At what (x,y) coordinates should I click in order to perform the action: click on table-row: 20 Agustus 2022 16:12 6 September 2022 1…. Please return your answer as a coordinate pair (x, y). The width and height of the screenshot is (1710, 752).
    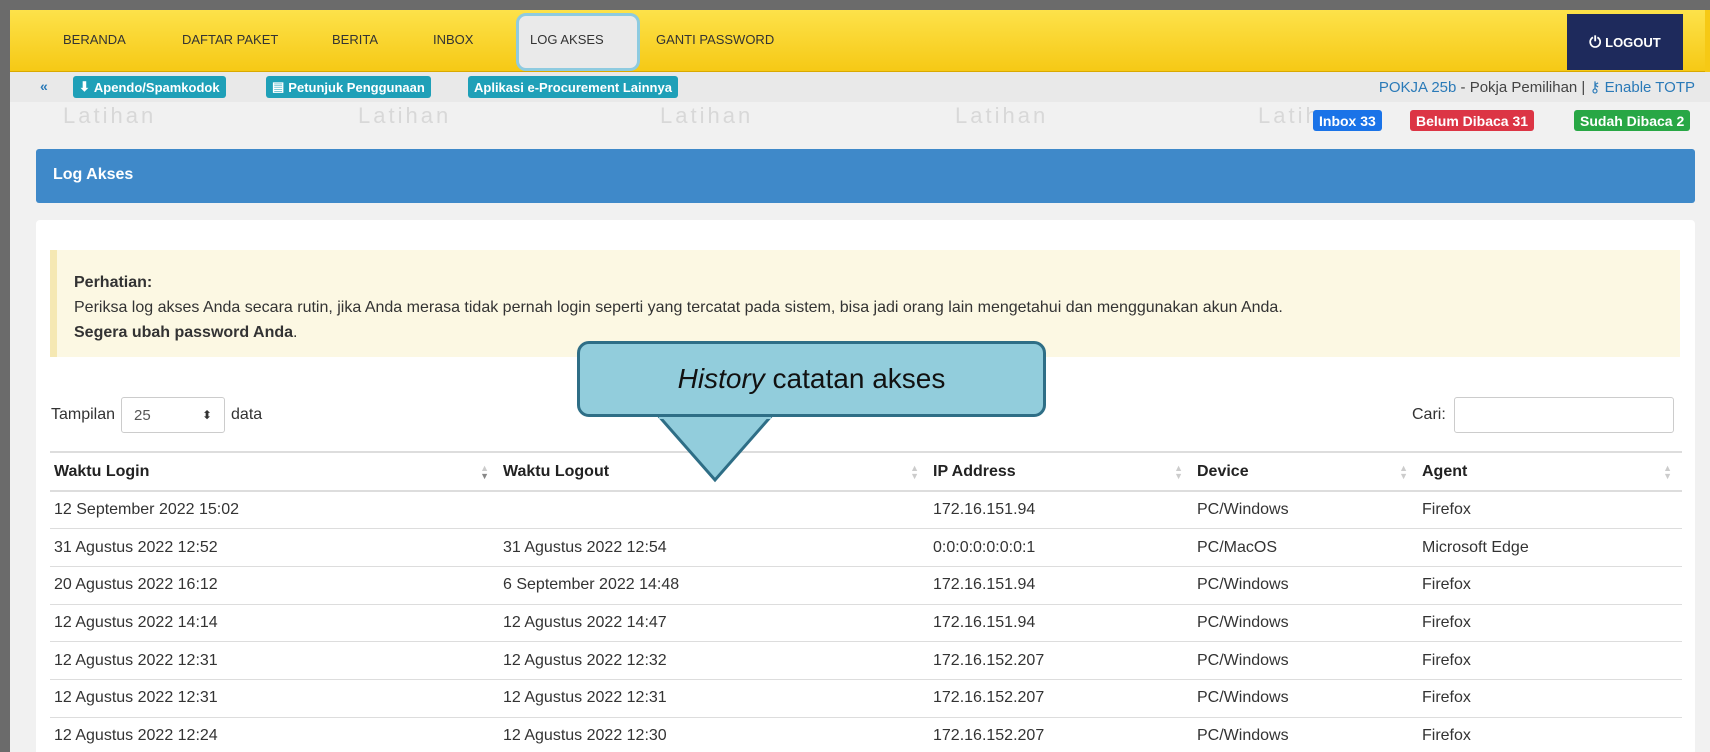
    Looking at the image, I should click on (866, 585).